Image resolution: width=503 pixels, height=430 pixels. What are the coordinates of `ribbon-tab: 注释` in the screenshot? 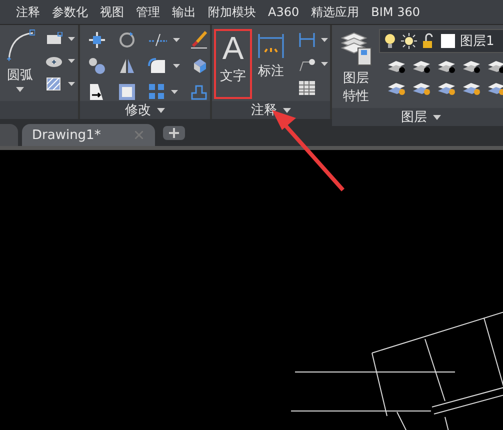 It's located at (28, 12).